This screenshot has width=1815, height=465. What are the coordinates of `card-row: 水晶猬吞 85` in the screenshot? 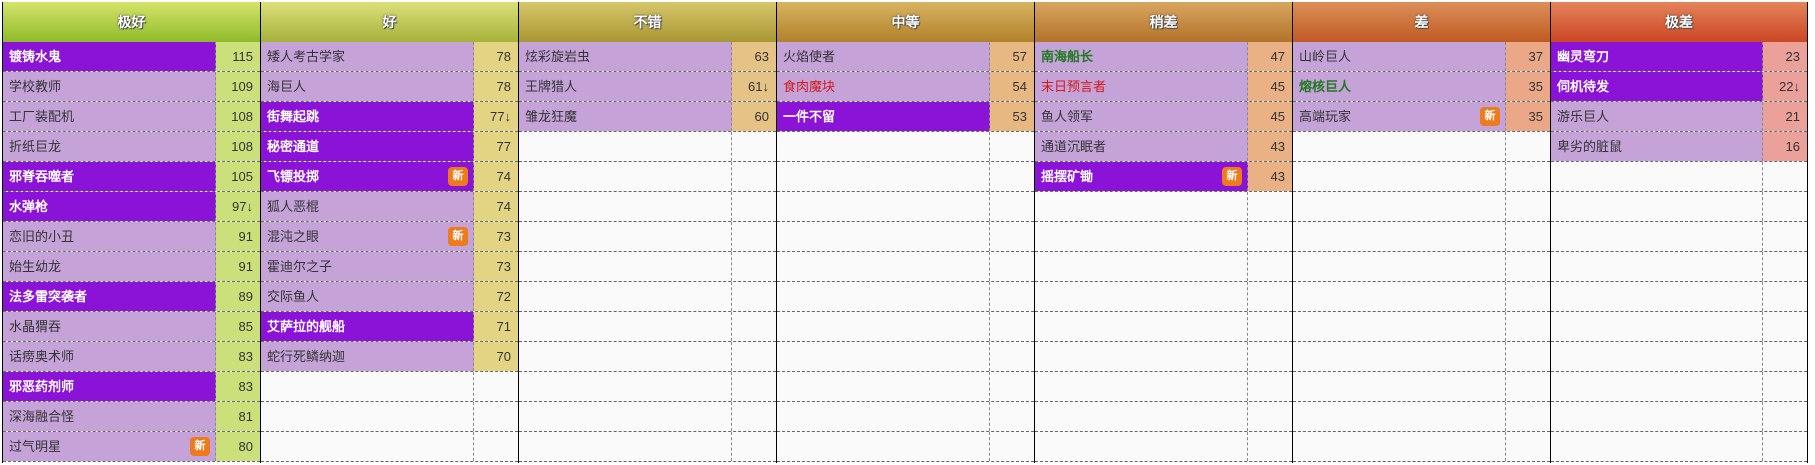 It's located at (131, 327).